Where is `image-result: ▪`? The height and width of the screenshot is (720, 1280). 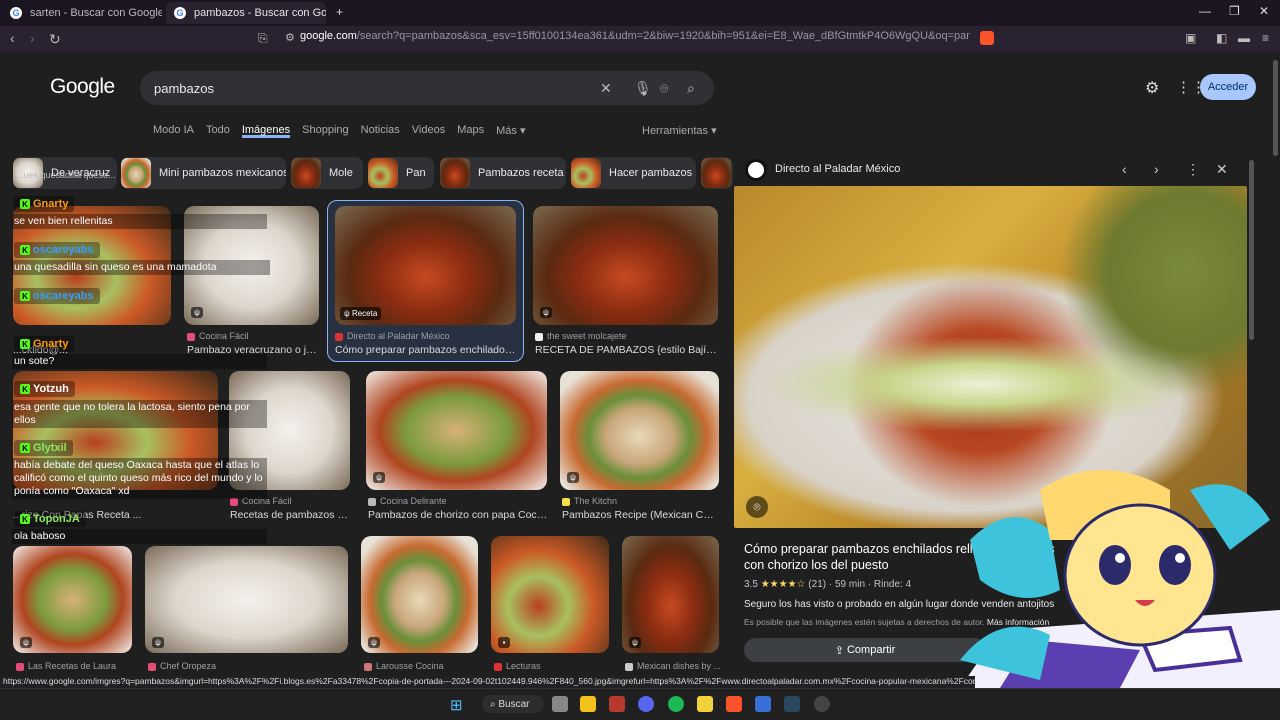
image-result: ▪ is located at coordinates (550, 594).